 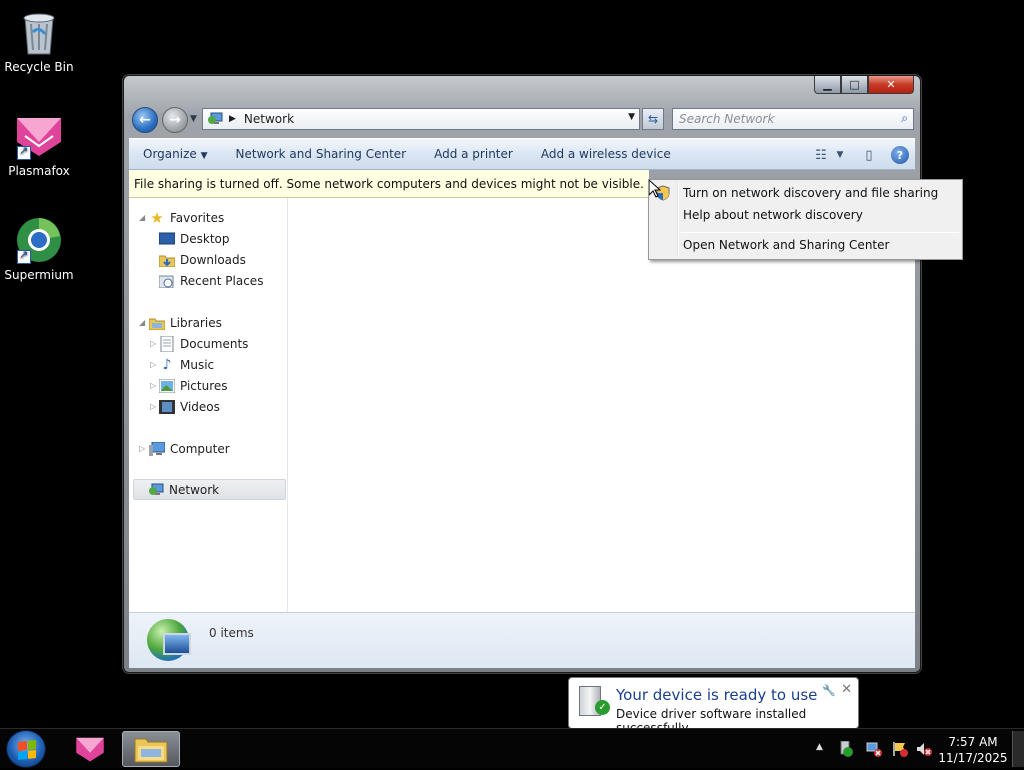 I want to click on details-pane: 0 items, so click(x=522, y=640).